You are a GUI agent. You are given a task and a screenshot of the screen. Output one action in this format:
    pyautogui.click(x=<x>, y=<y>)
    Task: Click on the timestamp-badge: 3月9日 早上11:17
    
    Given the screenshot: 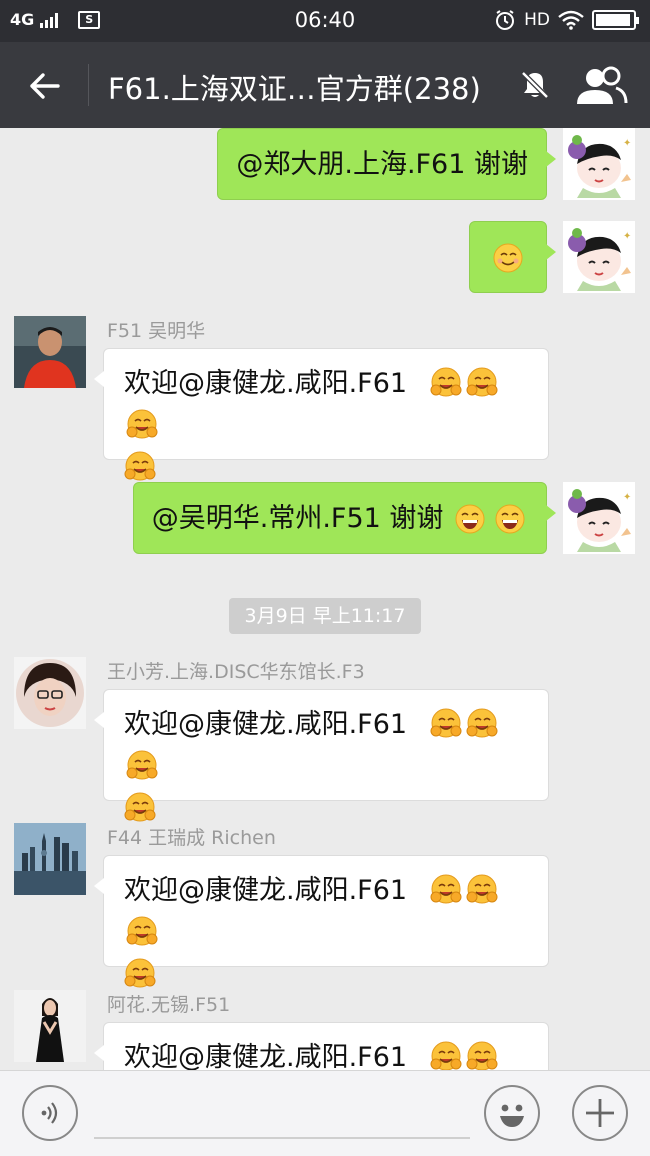 What is the action you would take?
    pyautogui.click(x=325, y=616)
    